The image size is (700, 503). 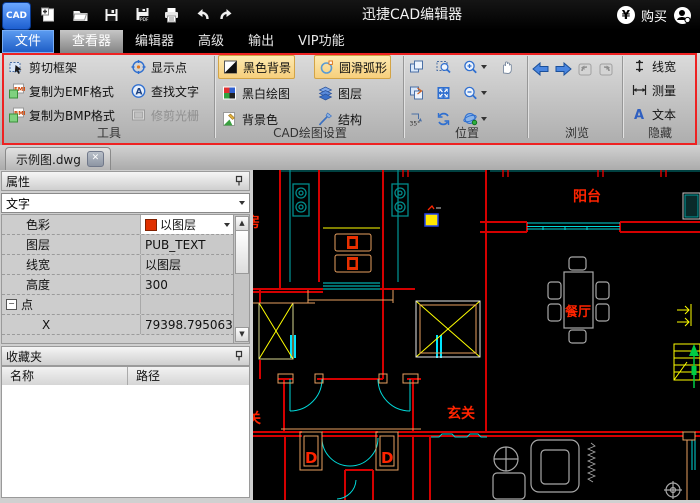 What do you see at coordinates (242, 252) in the screenshot?
I see `scrollbar-thumb` at bounding box center [242, 252].